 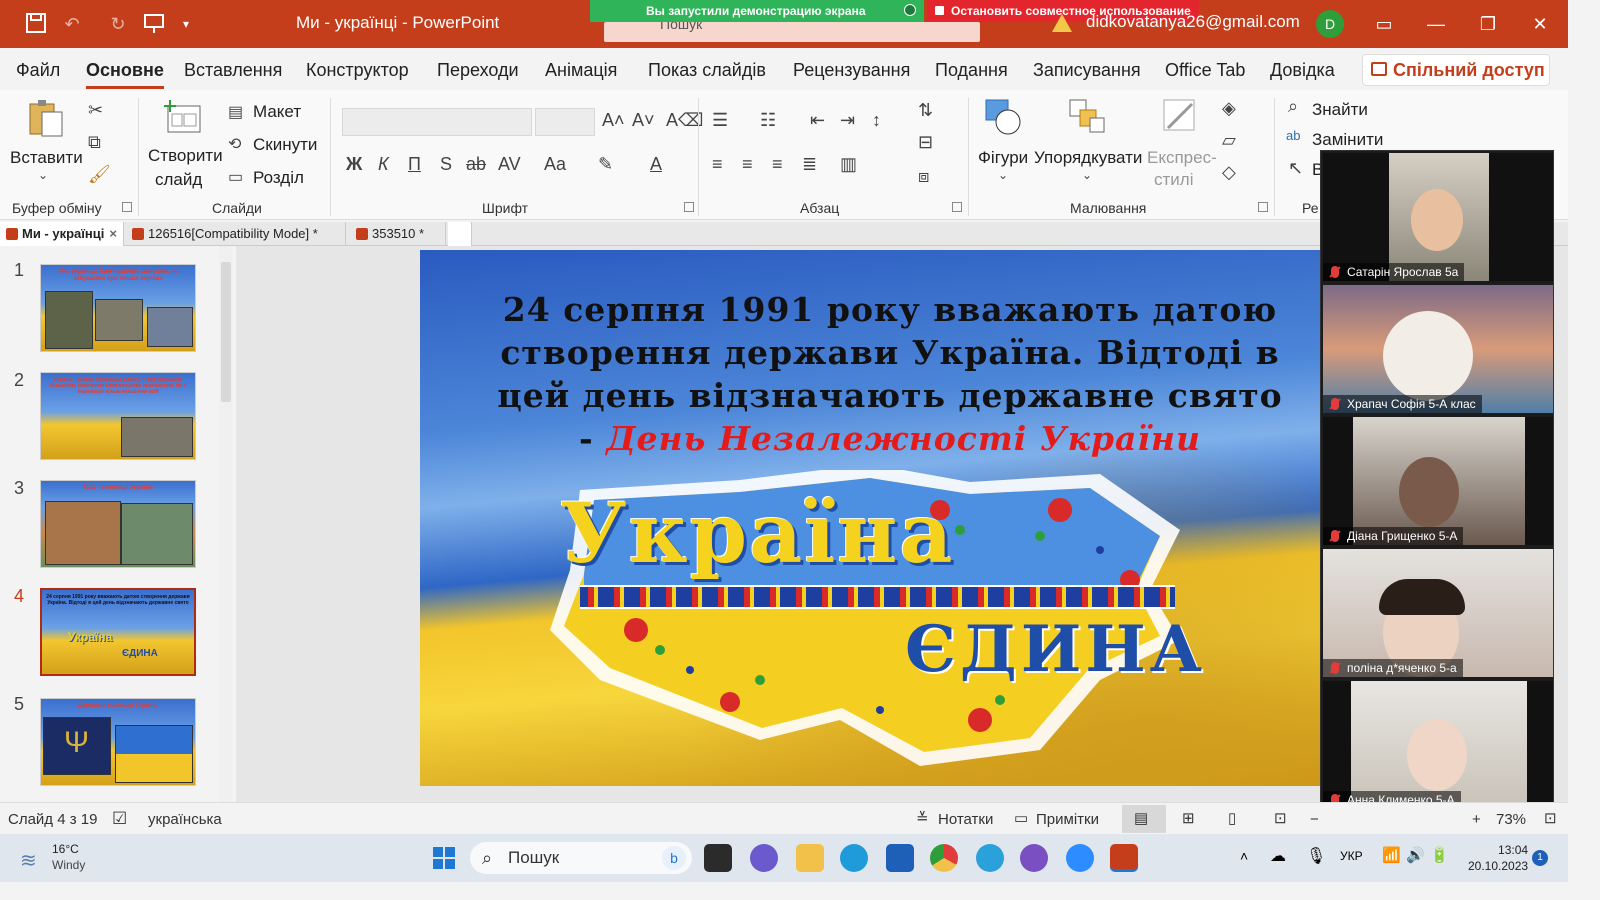 I want to click on replace-button: Замінити, so click(x=1347, y=140).